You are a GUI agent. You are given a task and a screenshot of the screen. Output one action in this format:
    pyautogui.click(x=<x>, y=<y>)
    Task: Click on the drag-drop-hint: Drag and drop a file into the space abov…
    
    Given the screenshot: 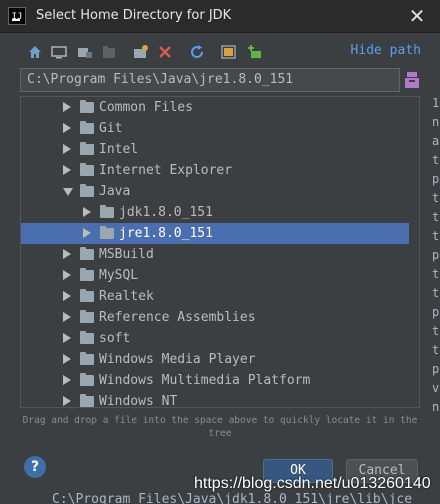 What is the action you would take?
    pyautogui.click(x=220, y=427)
    